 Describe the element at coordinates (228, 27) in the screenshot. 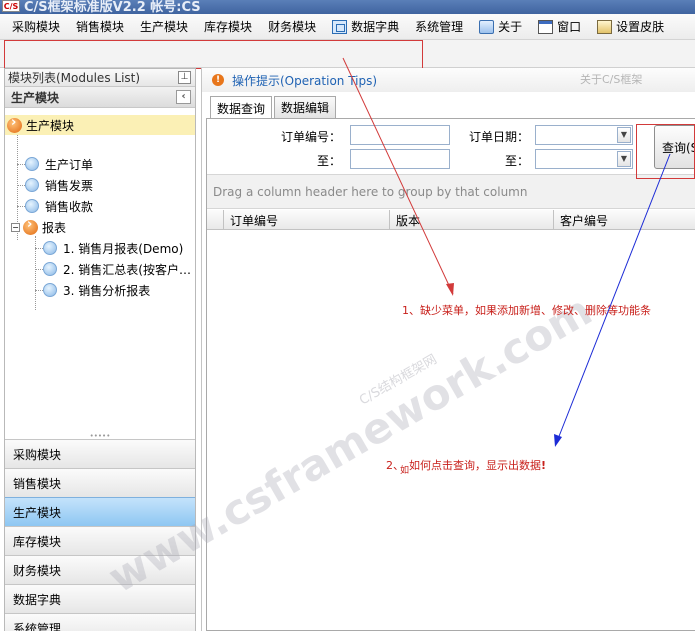

I see `menu-inventory: 库存模块` at that location.